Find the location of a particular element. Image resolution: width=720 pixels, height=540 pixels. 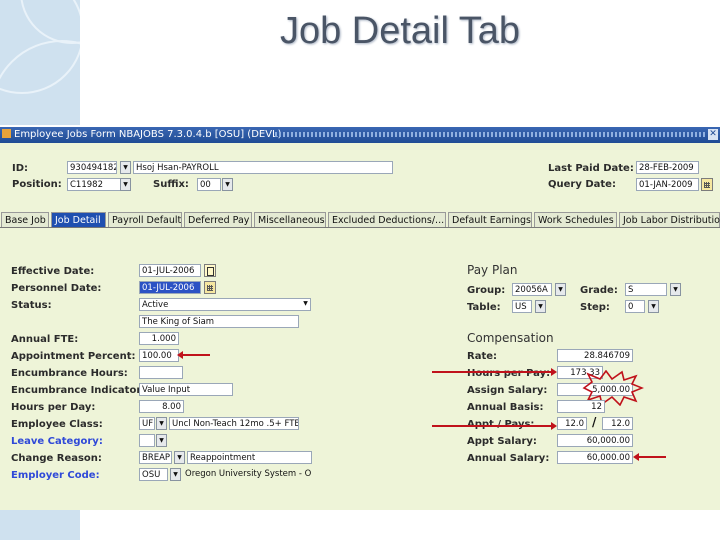

leave-category-field is located at coordinates (147, 440).